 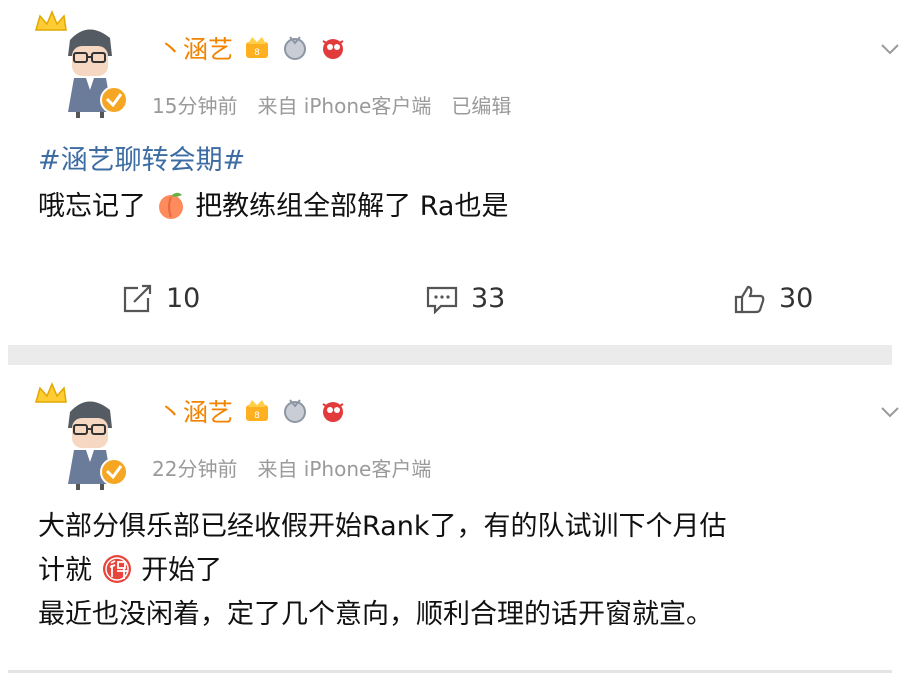 I want to click on post-text-line-3: 最近也没闲着，定了几个意向，顺利合理的话开窗就宣。, so click(x=375, y=614).